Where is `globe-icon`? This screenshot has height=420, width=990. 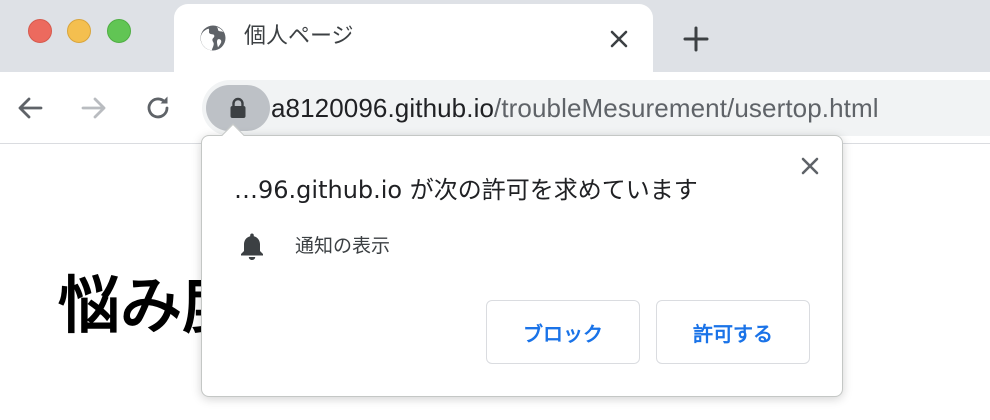 globe-icon is located at coordinates (213, 38).